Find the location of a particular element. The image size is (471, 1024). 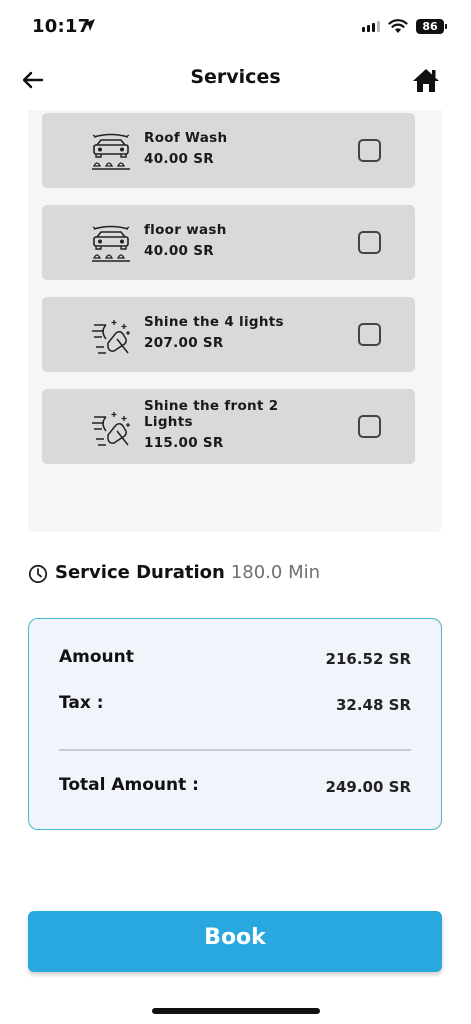

home-icon is located at coordinates (426, 80).